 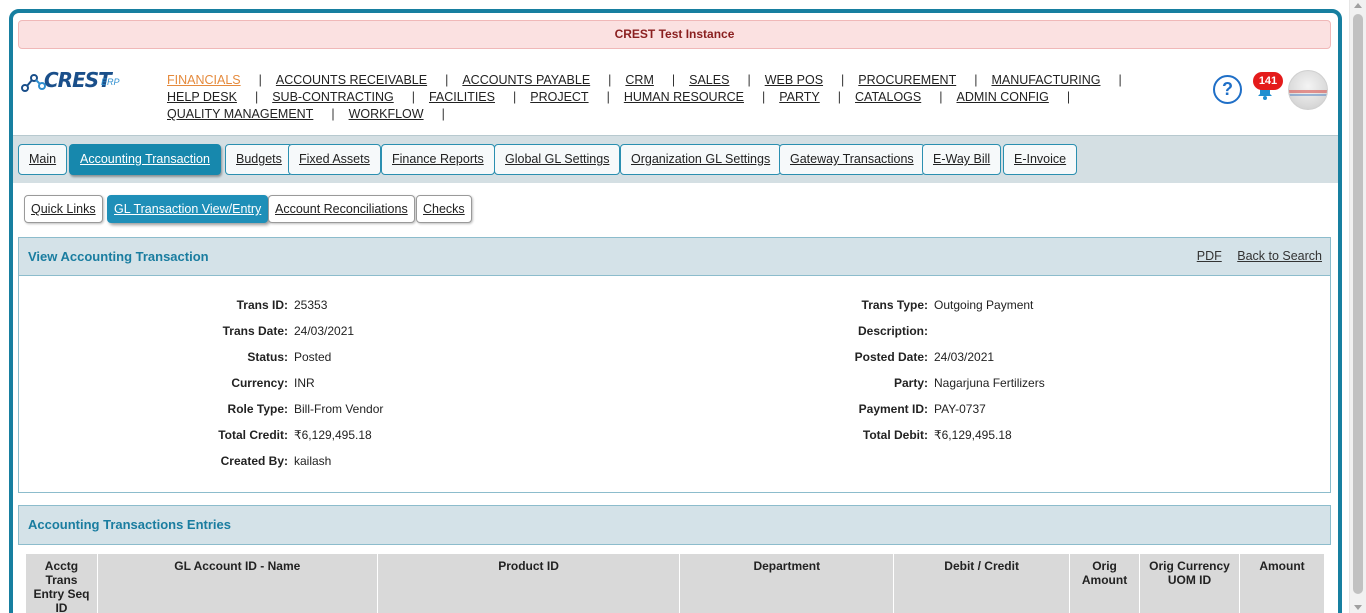 What do you see at coordinates (267, 357) in the screenshot?
I see `left-field-label-status: Status:` at bounding box center [267, 357].